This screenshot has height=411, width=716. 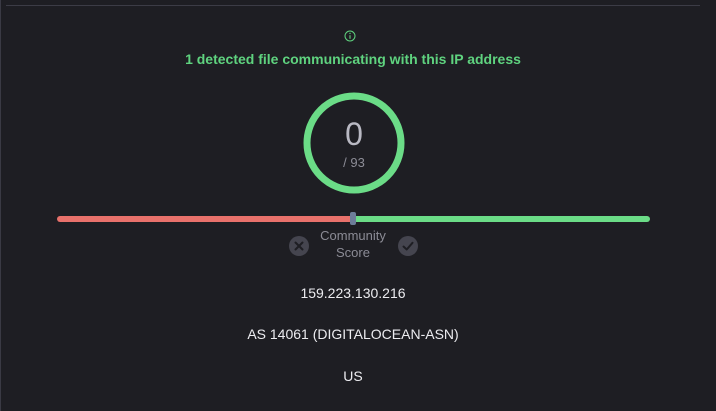 I want to click on score-value: 0, so click(x=354, y=134).